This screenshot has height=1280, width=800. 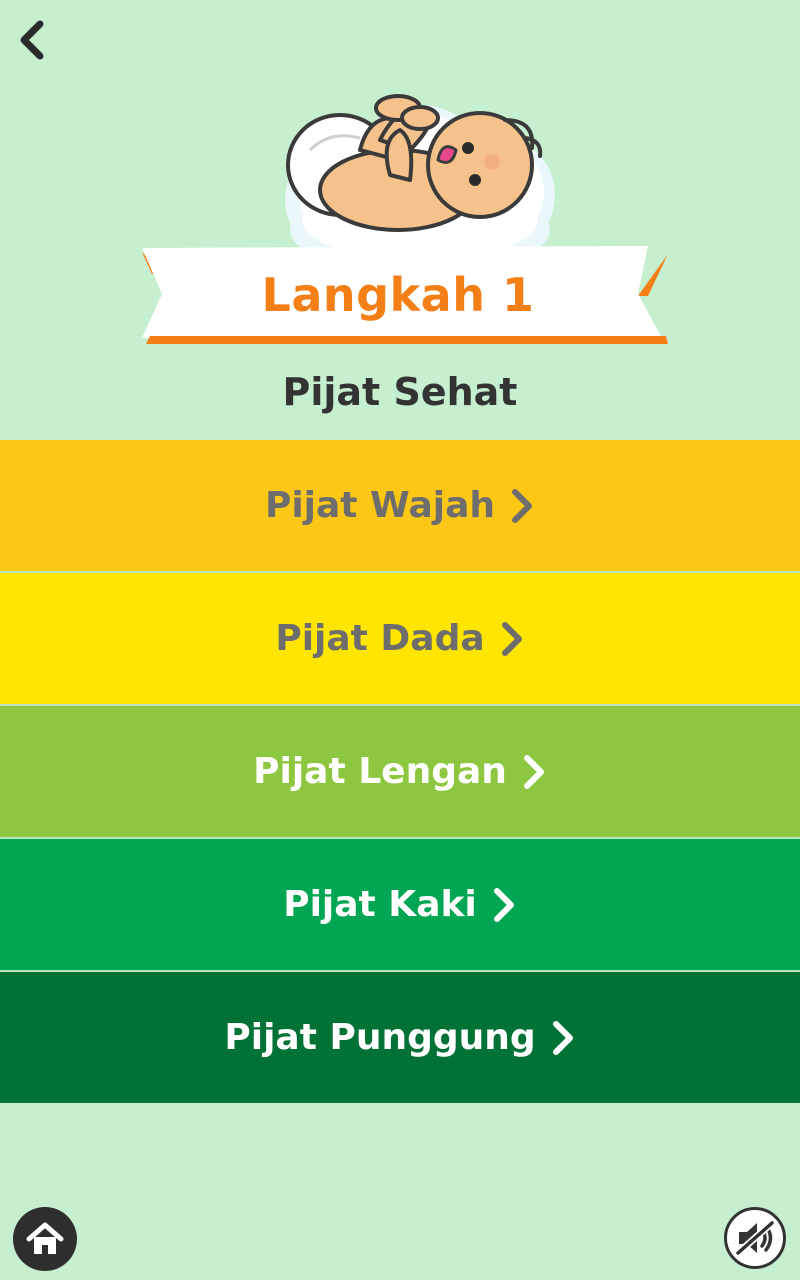 I want to click on menu-item-pijat-lengan: Pijat Lengan, so click(x=400, y=772).